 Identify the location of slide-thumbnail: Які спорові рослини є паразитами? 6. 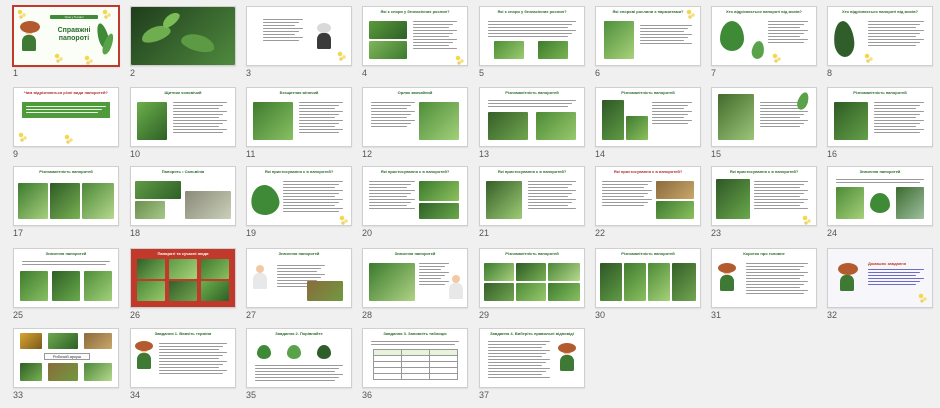
(653, 46).